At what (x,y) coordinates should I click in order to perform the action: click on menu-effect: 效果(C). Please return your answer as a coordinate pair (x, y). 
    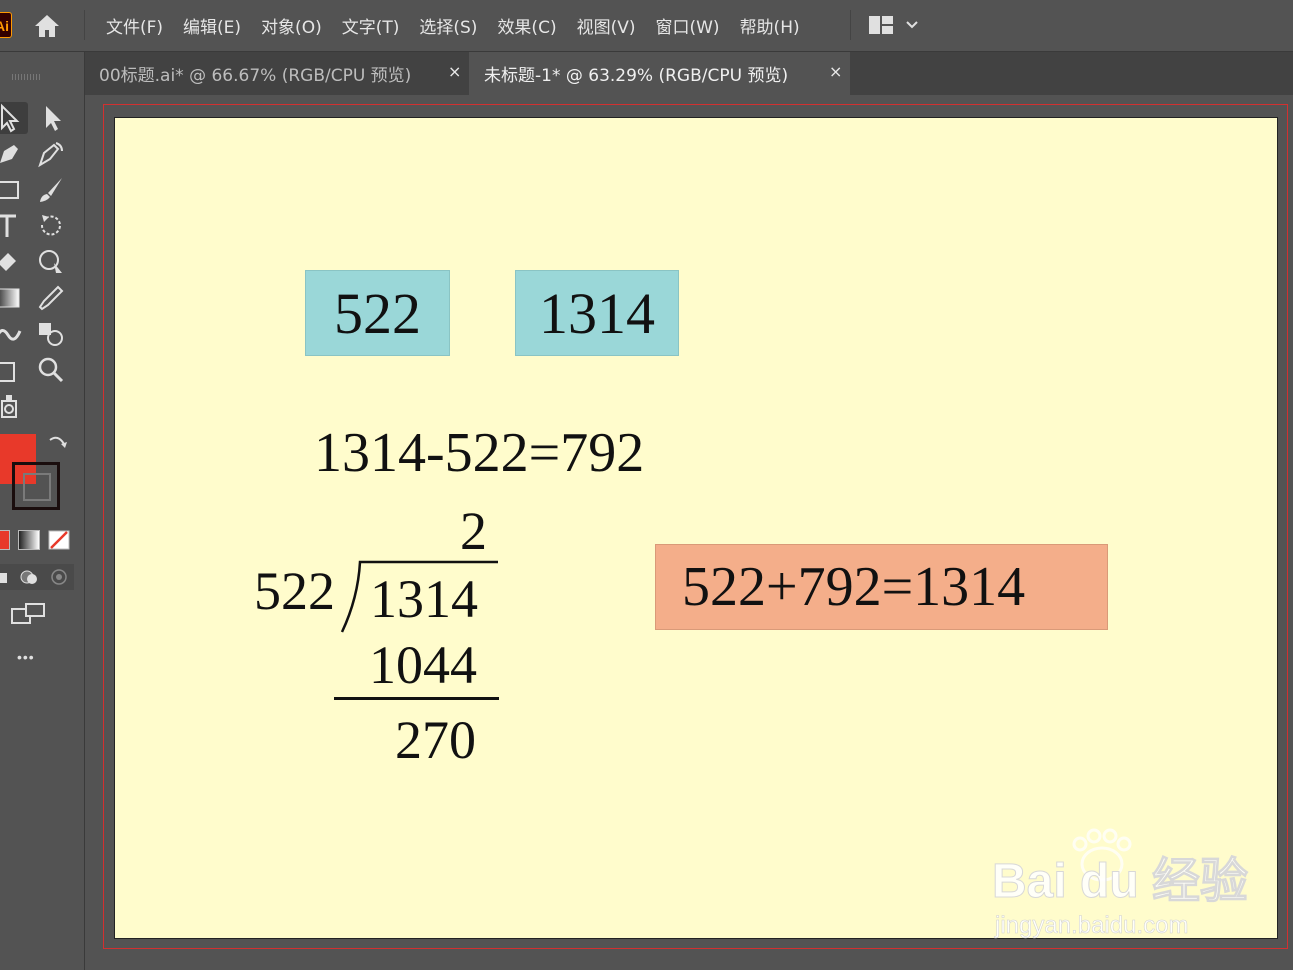
    Looking at the image, I should click on (526, 25).